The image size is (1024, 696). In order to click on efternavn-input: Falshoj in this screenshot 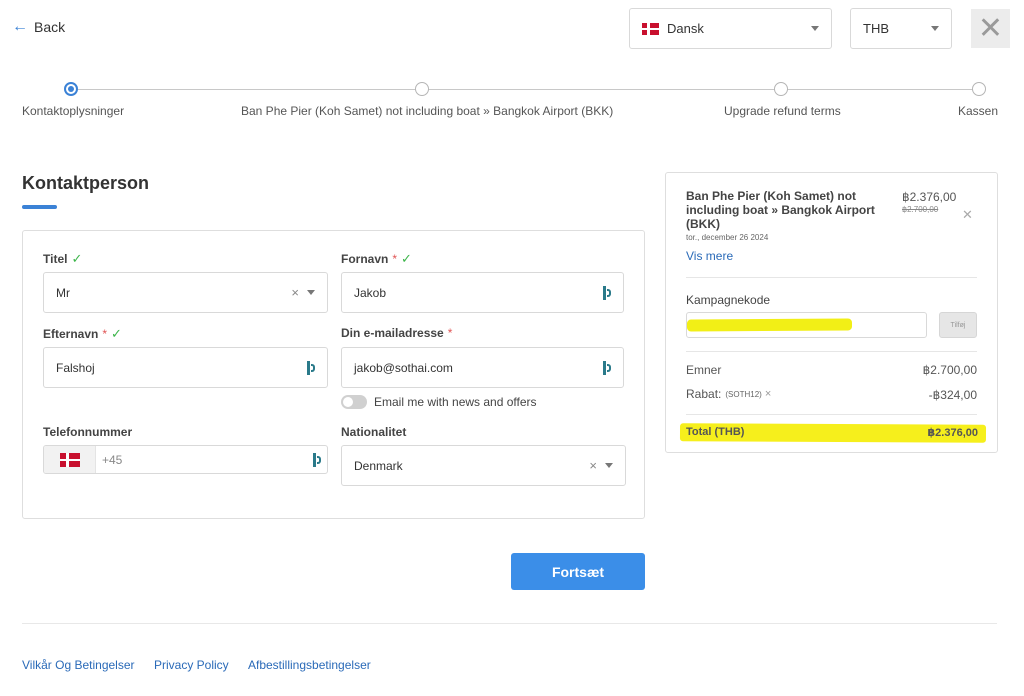, I will do `click(185, 367)`.